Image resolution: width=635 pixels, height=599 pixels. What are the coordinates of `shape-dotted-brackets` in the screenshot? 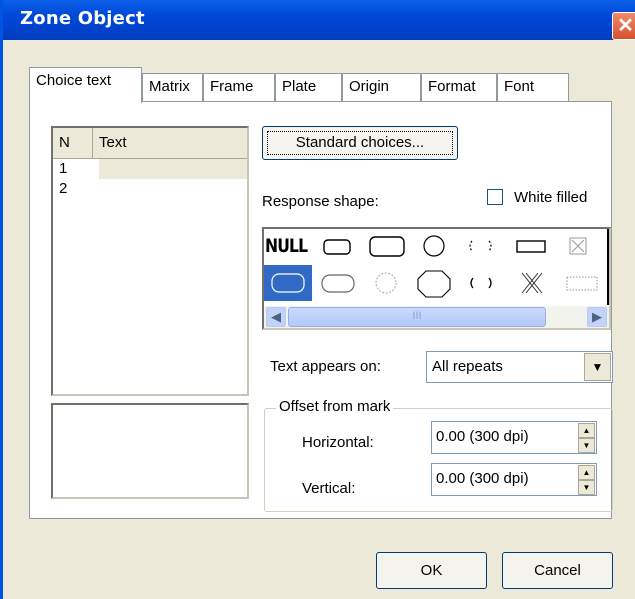 It's located at (483, 247).